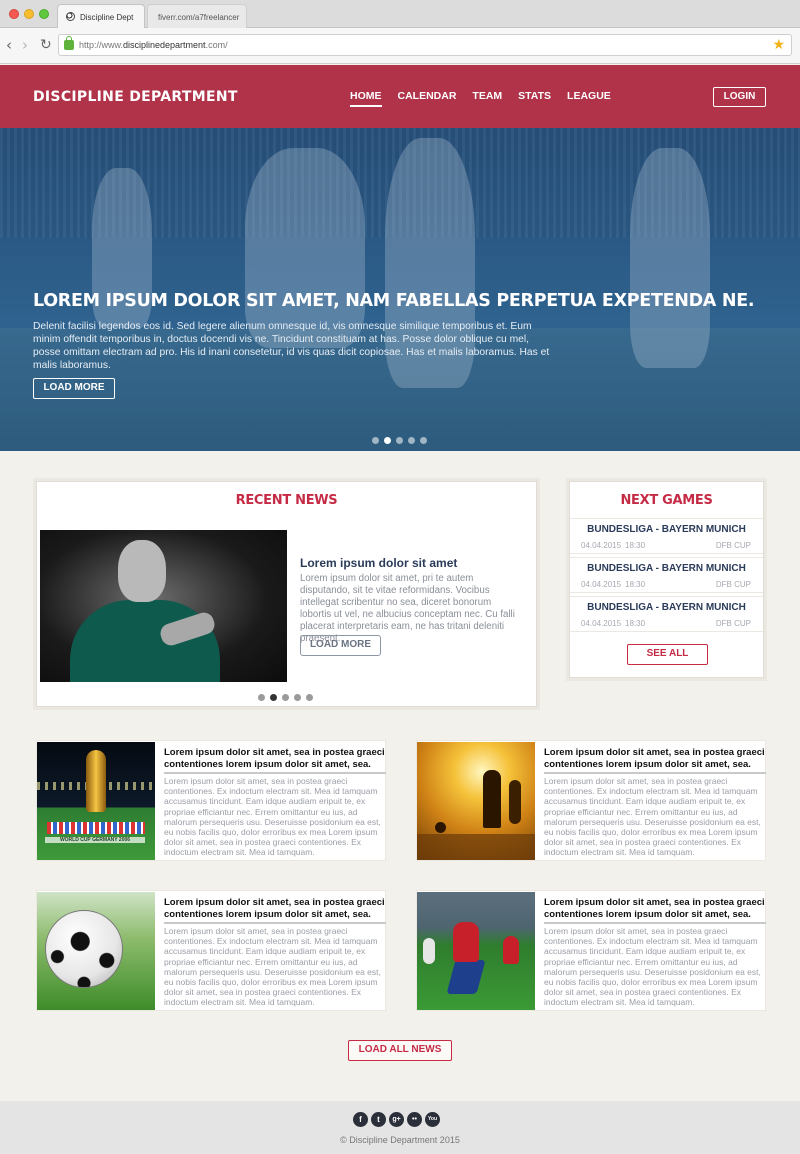  I want to click on hero-slider-dots, so click(399, 440).